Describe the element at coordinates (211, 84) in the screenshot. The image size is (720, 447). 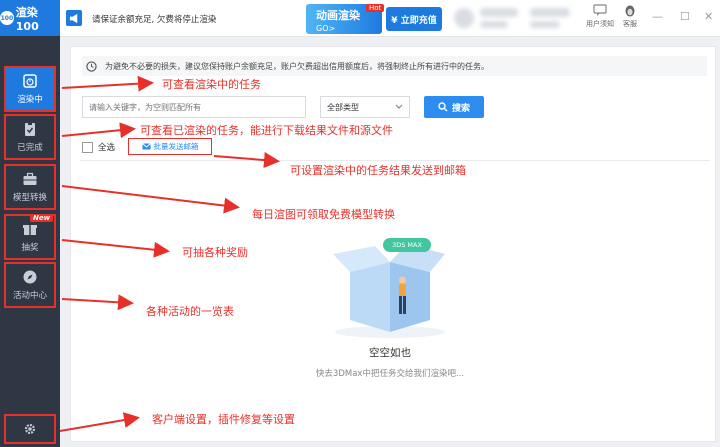
I see `annotation-rendering: 可查看渲染中的任务` at that location.